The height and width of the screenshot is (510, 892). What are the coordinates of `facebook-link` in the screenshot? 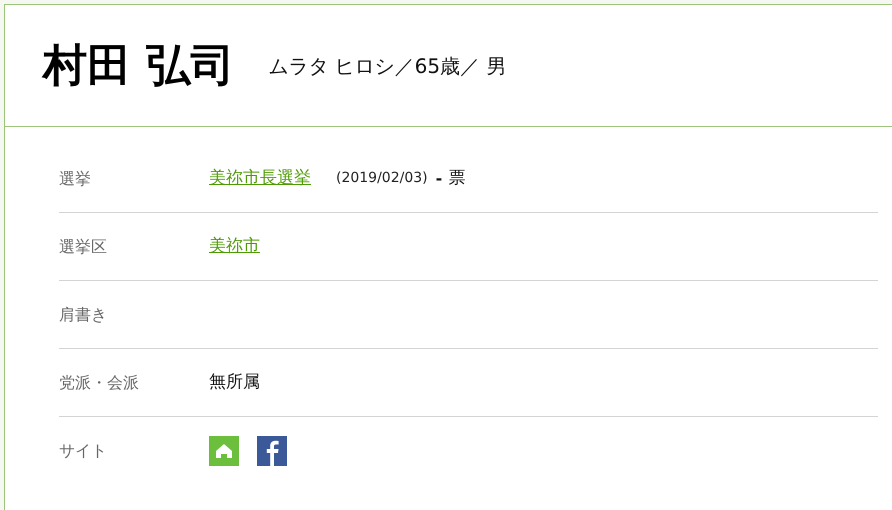 It's located at (272, 451).